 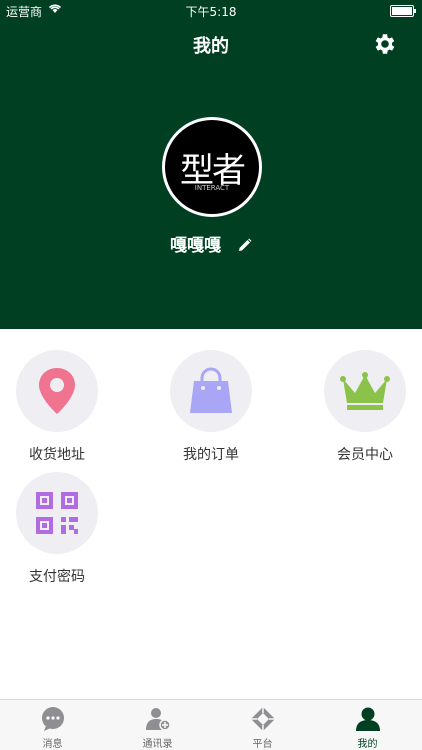 I want to click on menu-item-address: 收货地址, so click(x=58, y=407).